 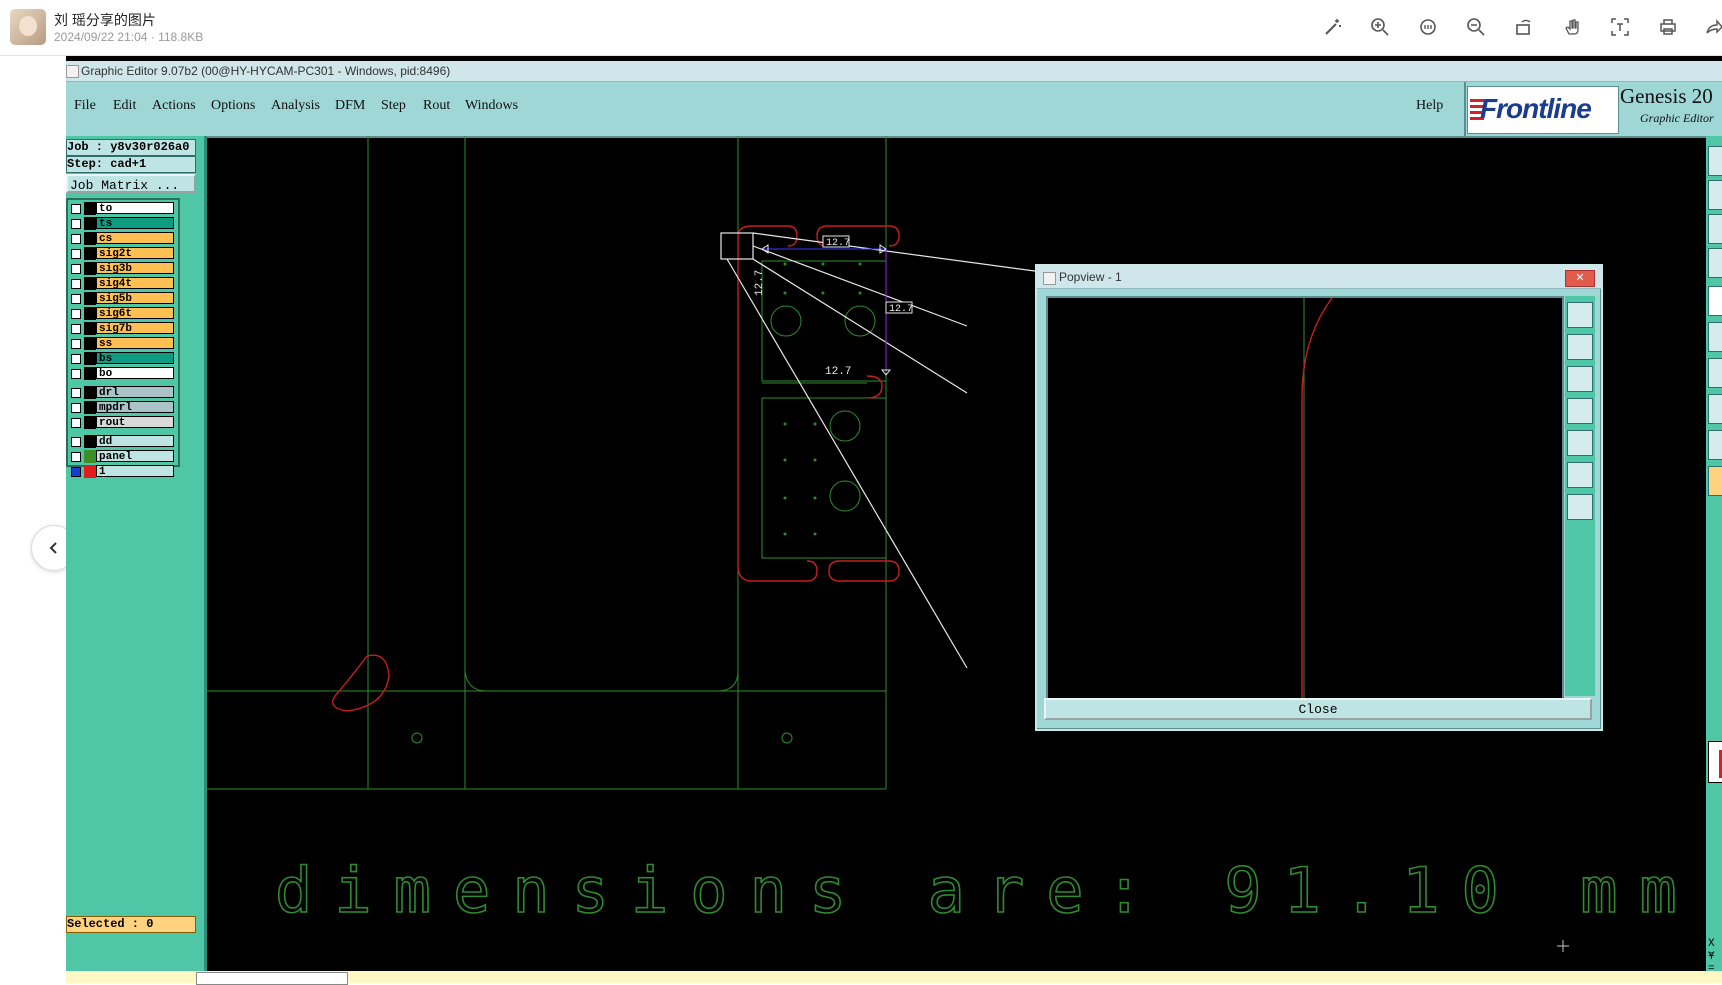 What do you see at coordinates (1580, 347) in the screenshot?
I see `pan-up-button` at bounding box center [1580, 347].